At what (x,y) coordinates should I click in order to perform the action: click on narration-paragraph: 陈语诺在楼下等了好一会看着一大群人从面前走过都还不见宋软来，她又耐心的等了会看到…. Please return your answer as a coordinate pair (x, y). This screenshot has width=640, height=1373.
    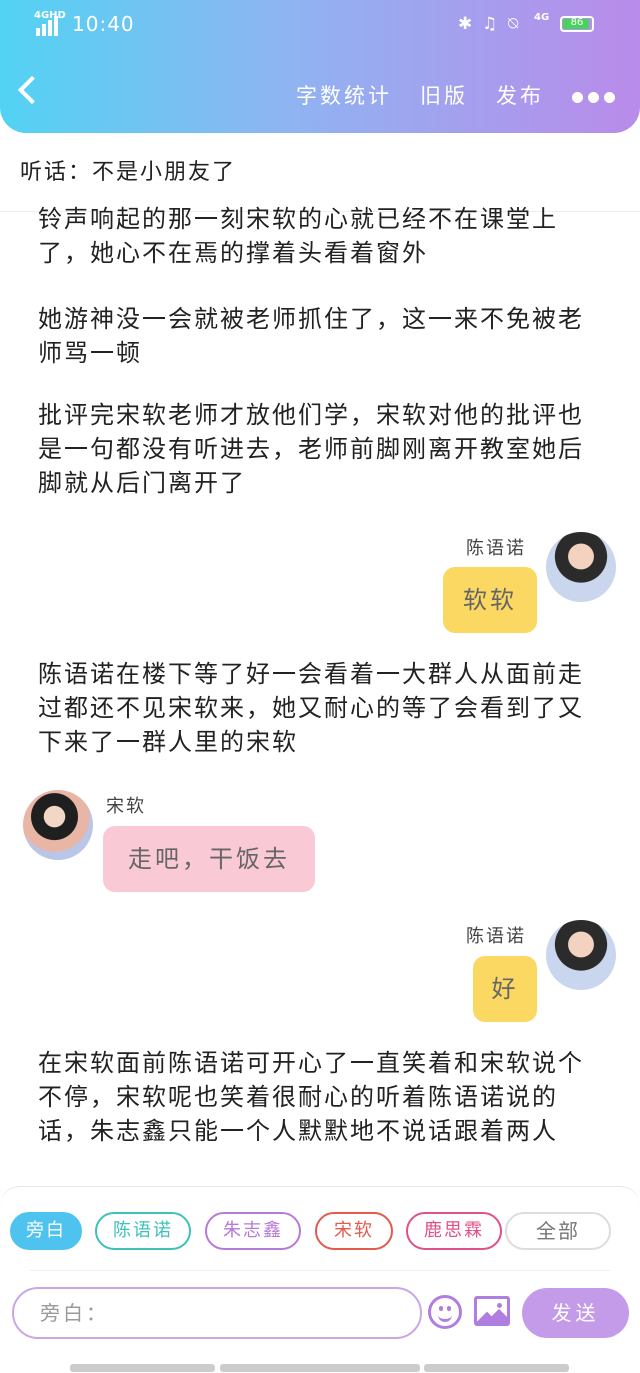
    Looking at the image, I should click on (311, 708).